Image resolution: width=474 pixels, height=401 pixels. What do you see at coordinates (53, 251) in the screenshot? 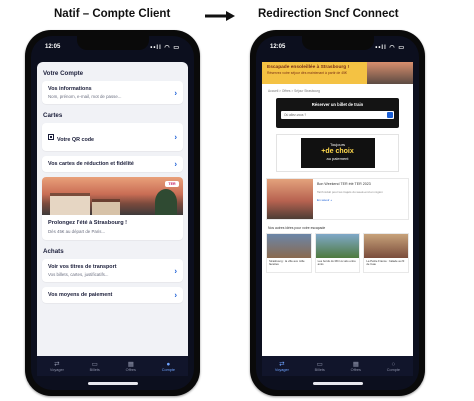
I see `section-title-purchases: Achats` at bounding box center [53, 251].